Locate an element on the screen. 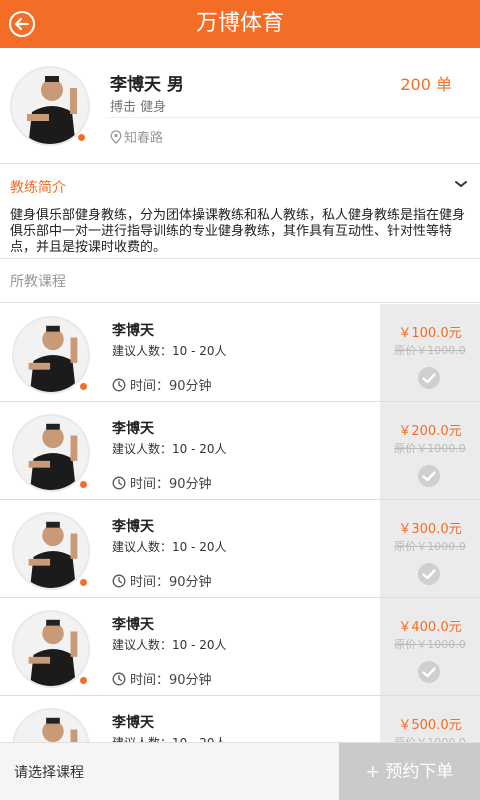 Image resolution: width=480 pixels, height=800 pixels. bottom-bar: 请选择课程 + 预约下单 is located at coordinates (240, 771).